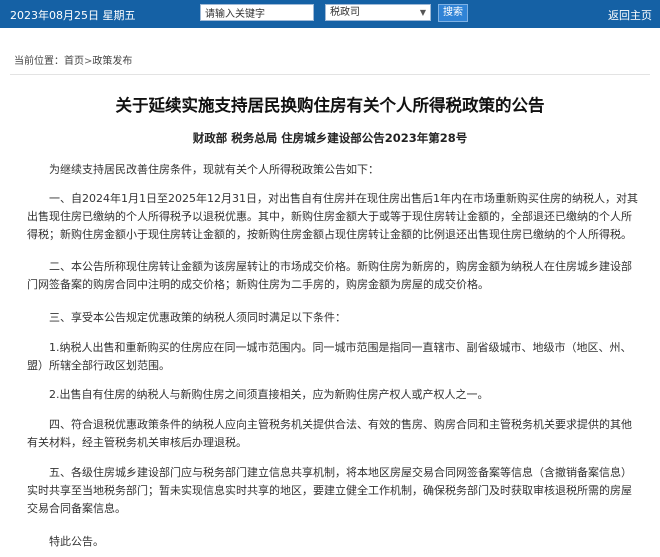 The height and width of the screenshot is (557, 660). Describe the element at coordinates (630, 15) in the screenshot. I see `home-link: 返回主页` at that location.